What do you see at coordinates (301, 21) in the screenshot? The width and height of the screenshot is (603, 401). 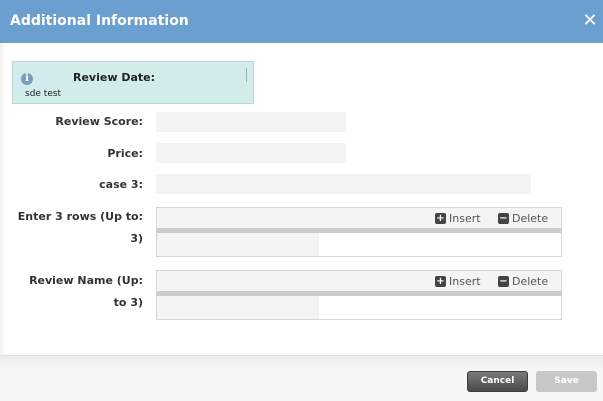 I see `dialog-title-bar: Additional Information ✕` at bounding box center [301, 21].